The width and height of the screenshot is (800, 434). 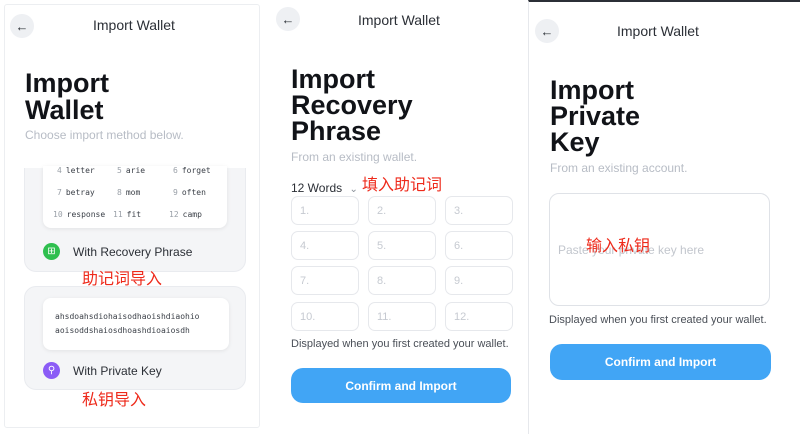 What do you see at coordinates (51, 251) in the screenshot?
I see `grid-icon: ⊞` at bounding box center [51, 251].